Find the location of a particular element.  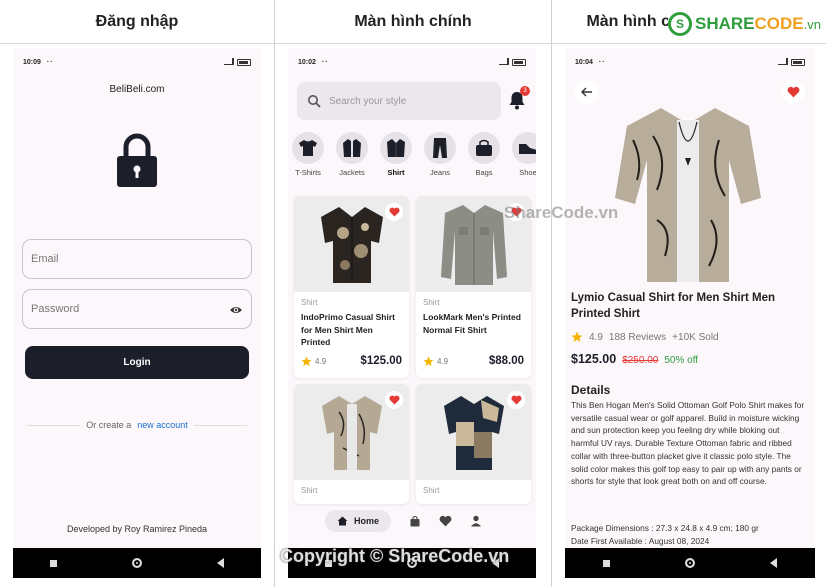

notification-badge: 3 is located at coordinates (525, 91).